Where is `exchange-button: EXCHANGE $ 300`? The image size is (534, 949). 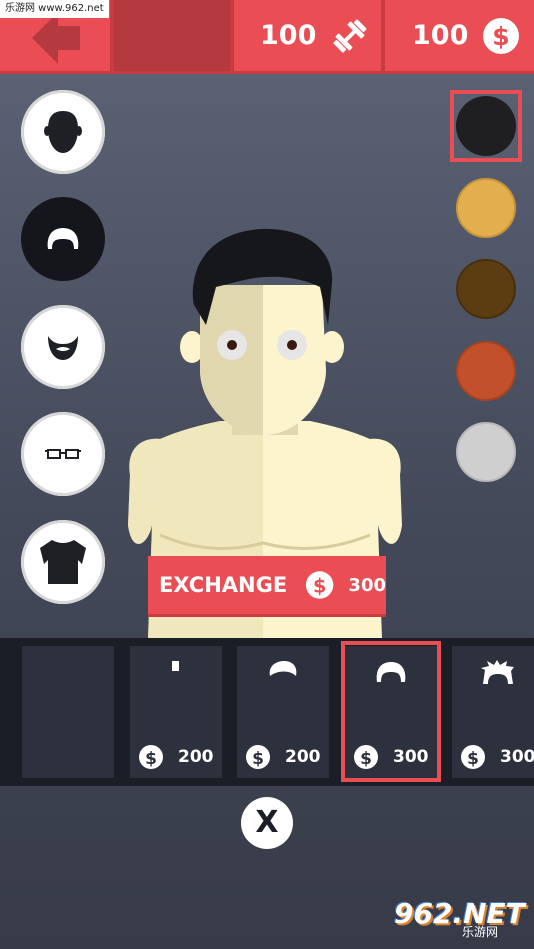 exchange-button: EXCHANGE $ 300 is located at coordinates (267, 585).